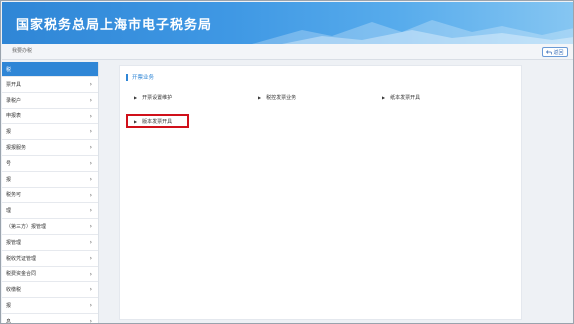  Describe the element at coordinates (9, 321) in the screenshot. I see `sidebar-item-label: 息` at that location.